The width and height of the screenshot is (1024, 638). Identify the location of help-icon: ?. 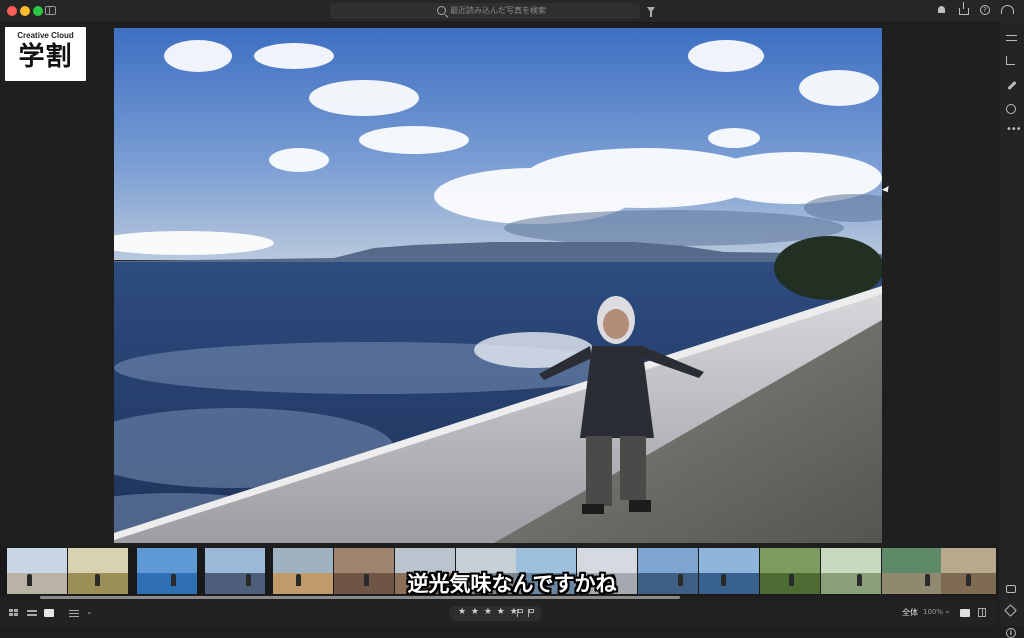
(985, 10).